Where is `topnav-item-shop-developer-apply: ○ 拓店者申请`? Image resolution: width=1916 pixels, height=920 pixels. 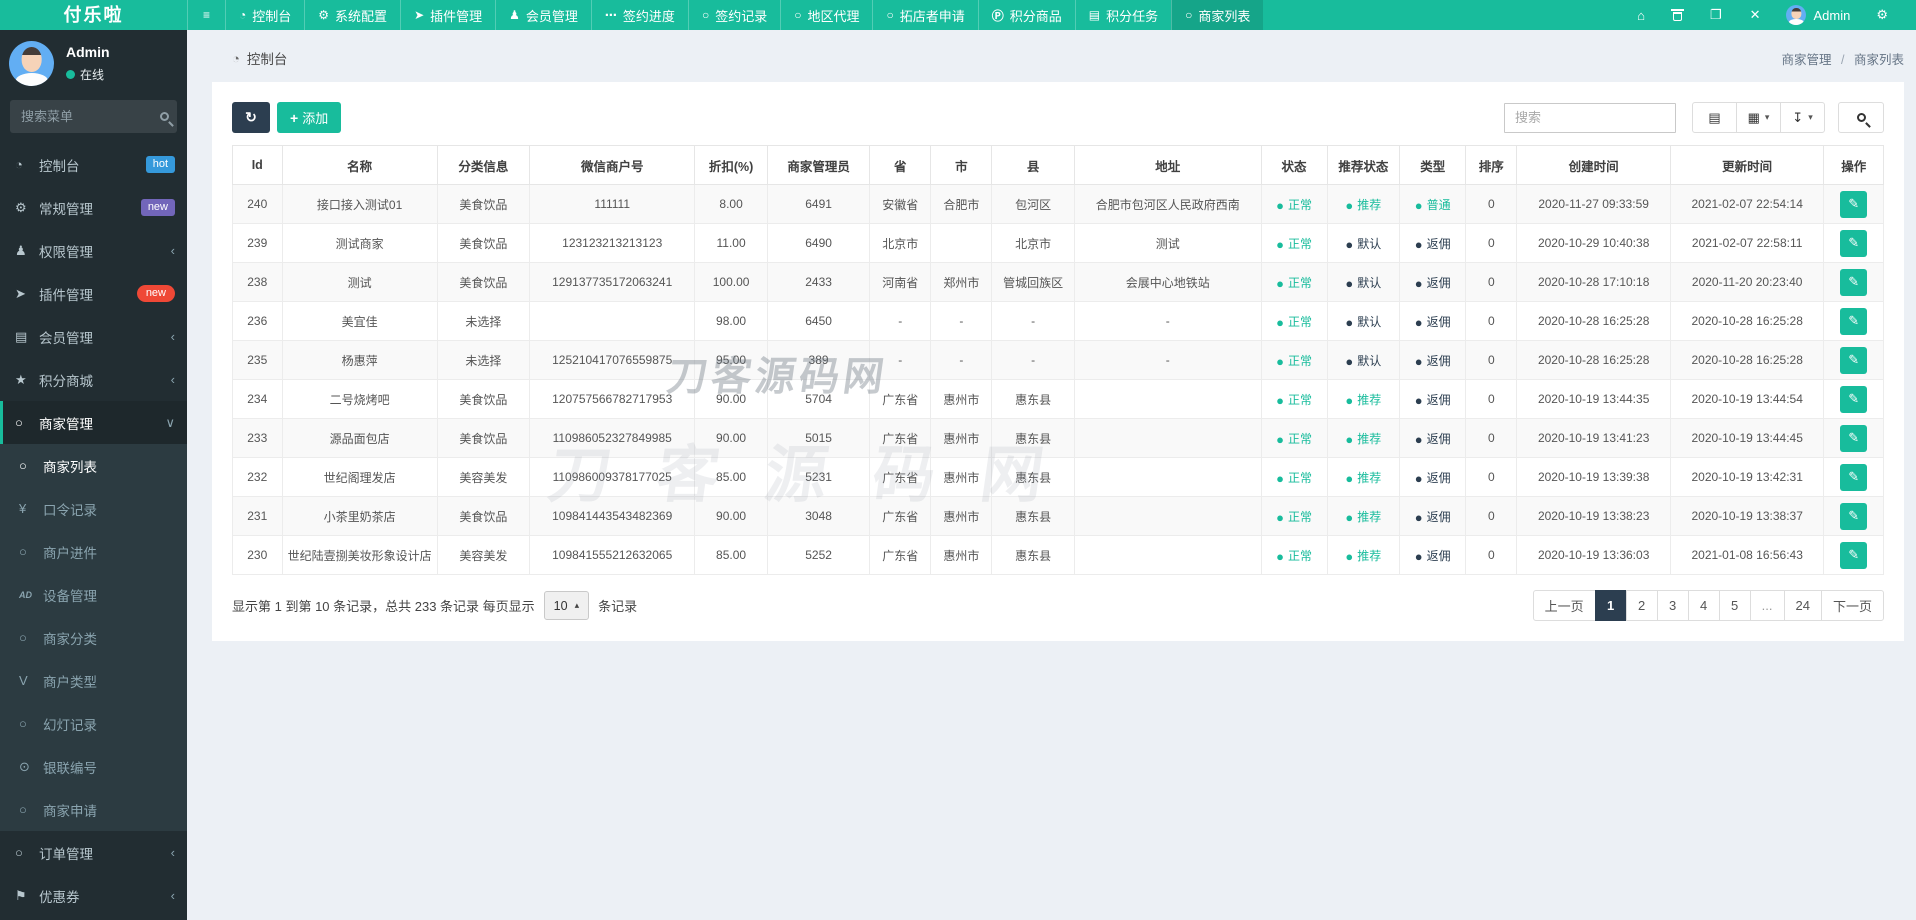
topnav-item-shop-developer-apply: ○ 拓店者申请 is located at coordinates (924, 15).